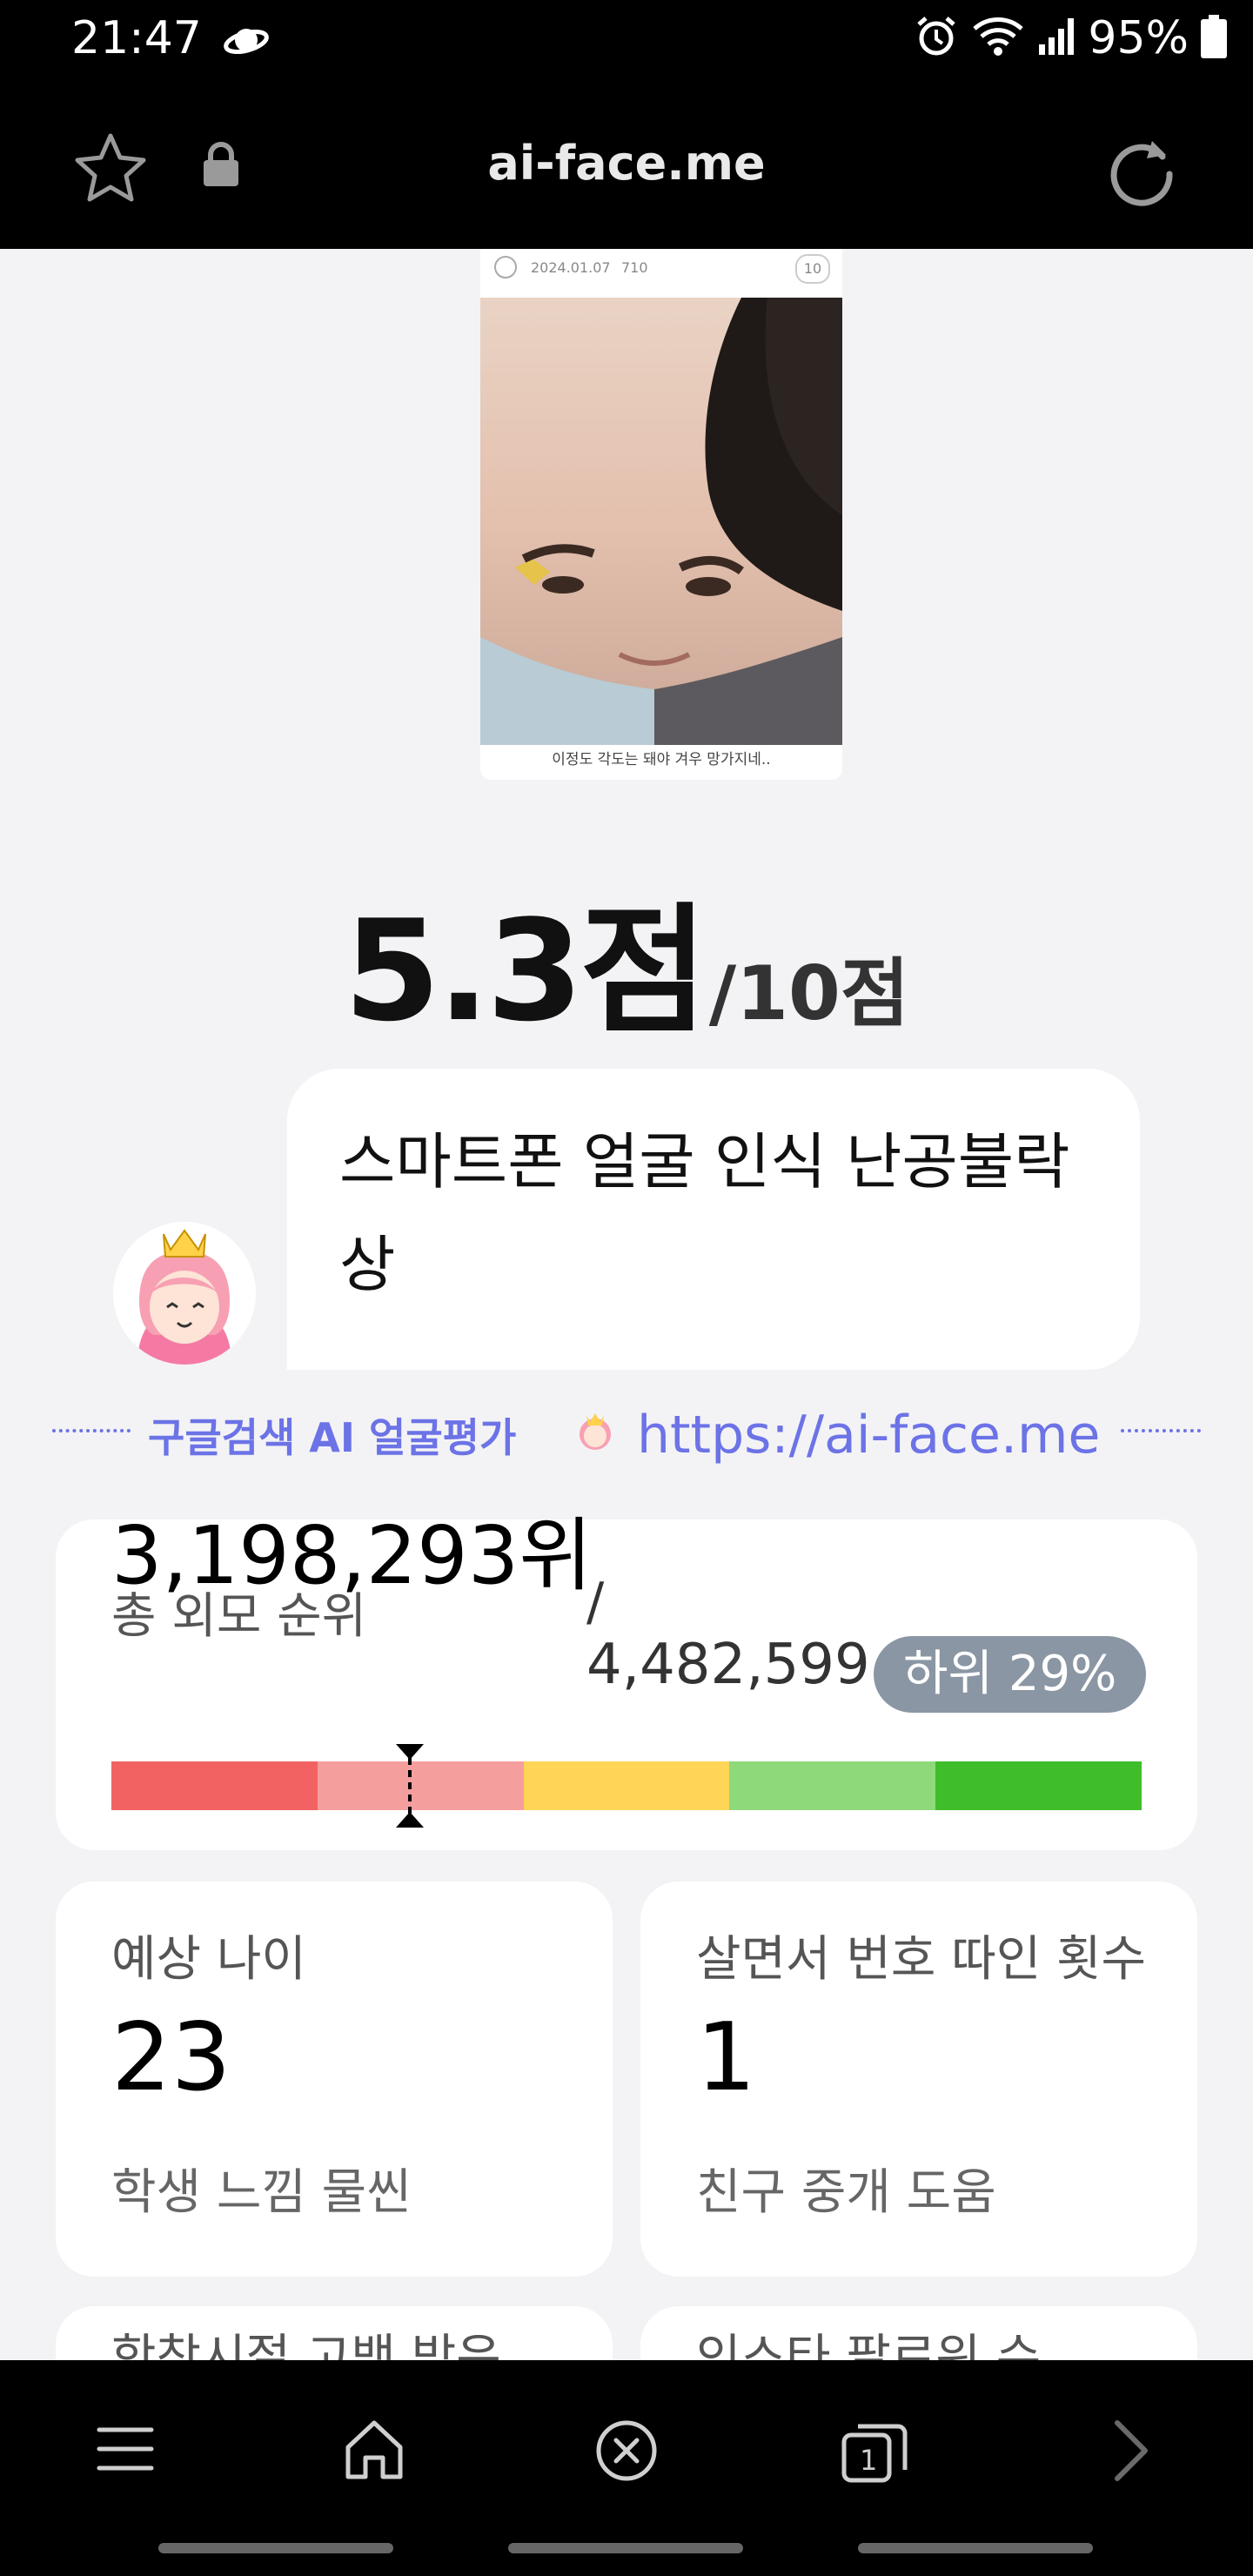 The width and height of the screenshot is (1253, 2576). I want to click on tabs-icon: 1, so click(875, 2452).